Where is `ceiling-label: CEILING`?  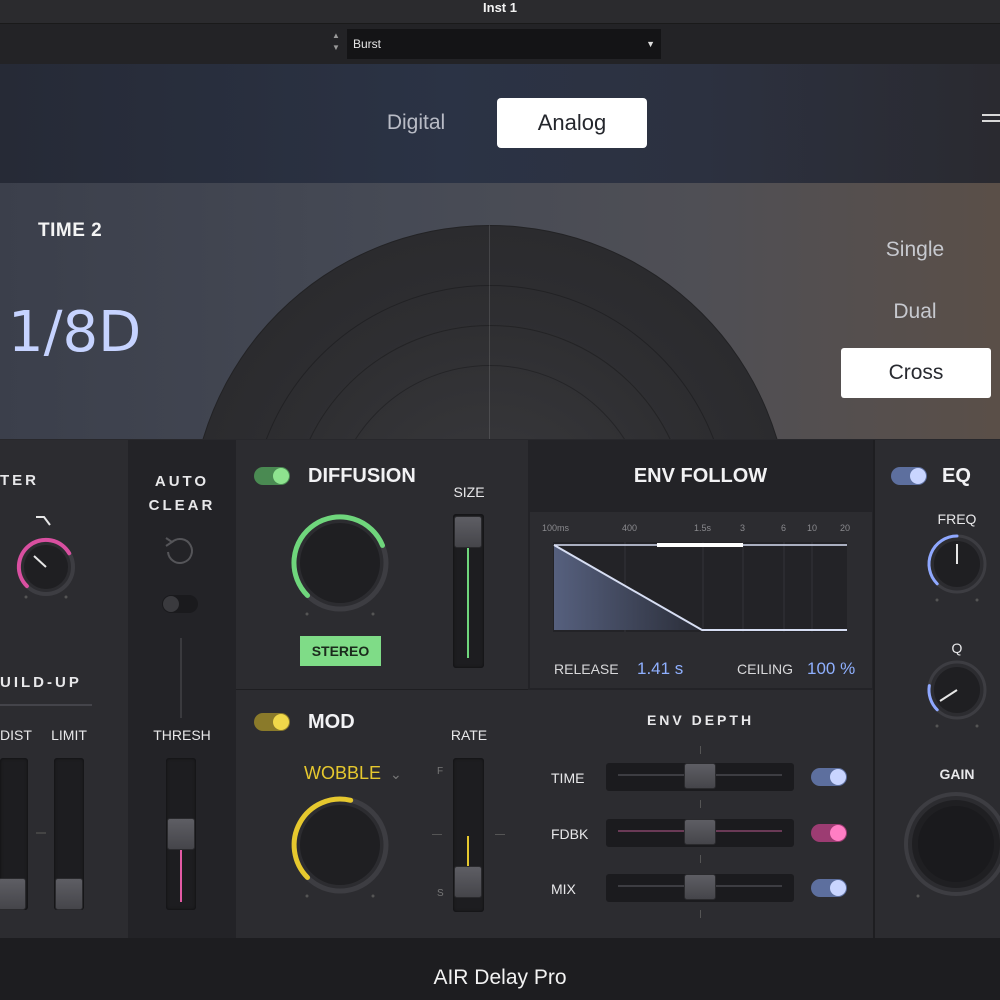 ceiling-label: CEILING is located at coordinates (765, 669).